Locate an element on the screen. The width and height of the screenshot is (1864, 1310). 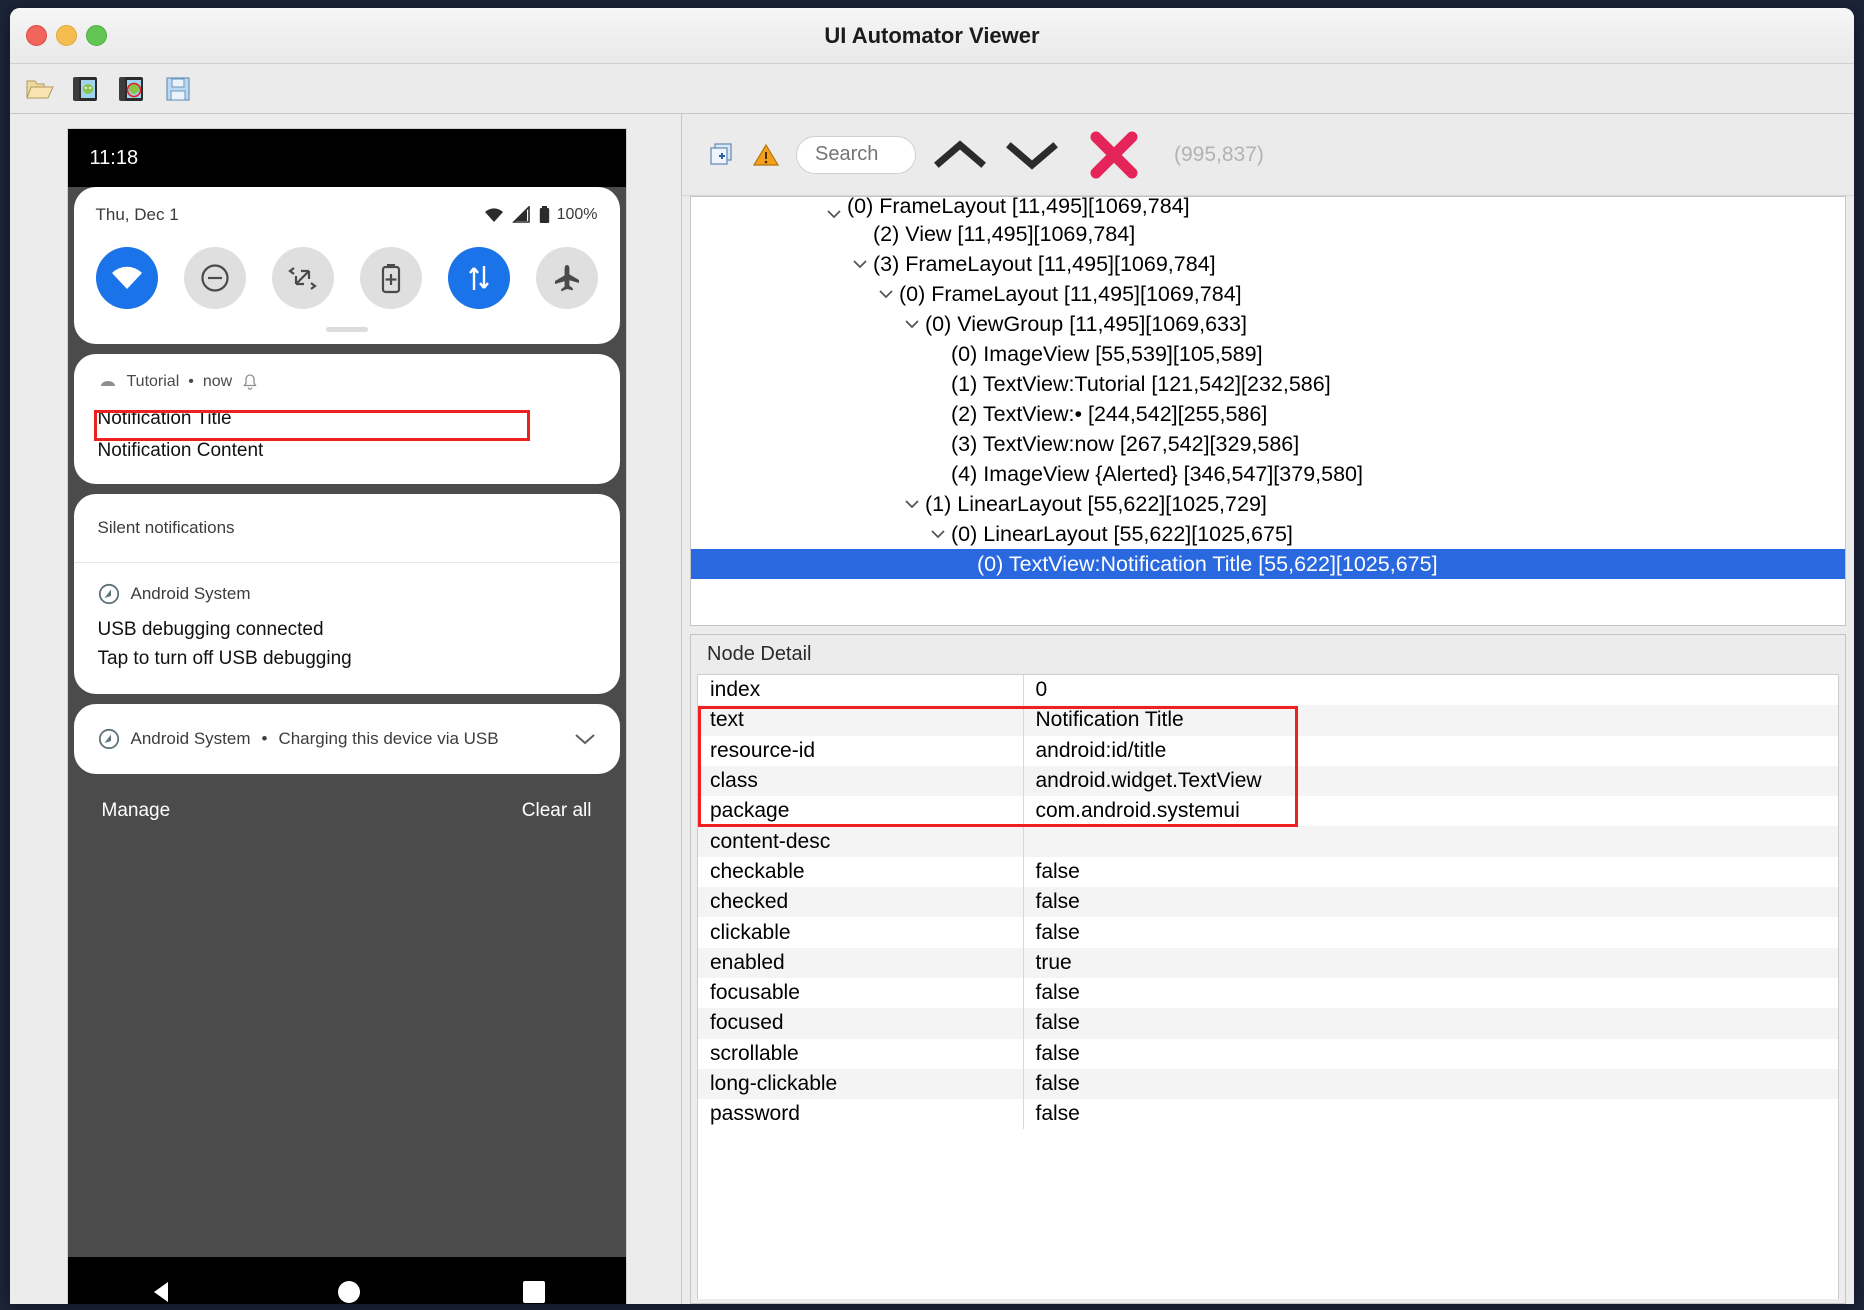
silent-notifications-header: Silent notifications is located at coordinates (346, 528).